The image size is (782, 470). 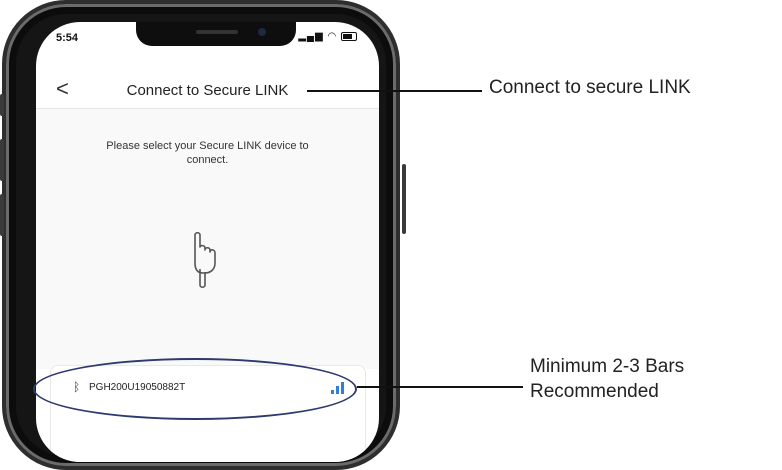 What do you see at coordinates (2, 215) in the screenshot?
I see `side-button-volume-down` at bounding box center [2, 215].